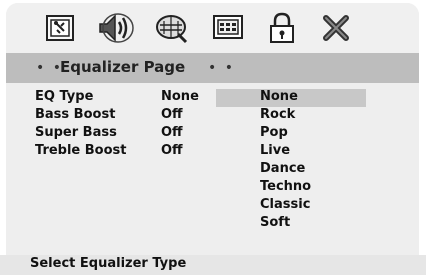 This screenshot has height=275, width=426. I want to click on page-header: • • Equalizer Page • •, so click(212, 68).